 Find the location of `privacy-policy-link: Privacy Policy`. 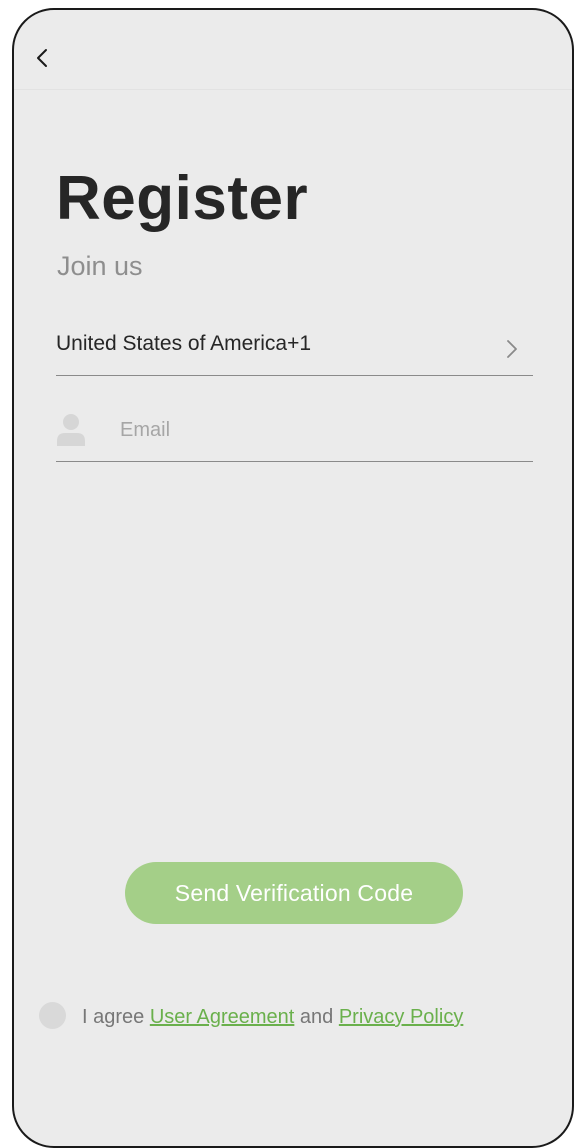

privacy-policy-link: Privacy Policy is located at coordinates (401, 1017).